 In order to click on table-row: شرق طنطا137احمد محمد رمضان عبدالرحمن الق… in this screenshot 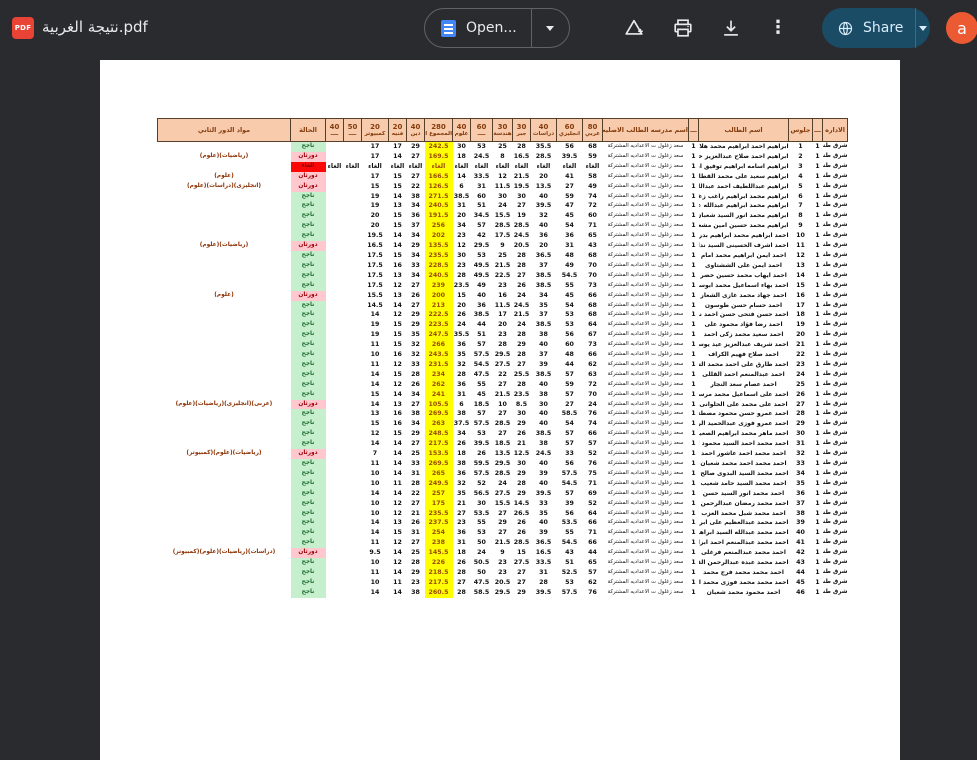, I will do `click(503, 503)`.